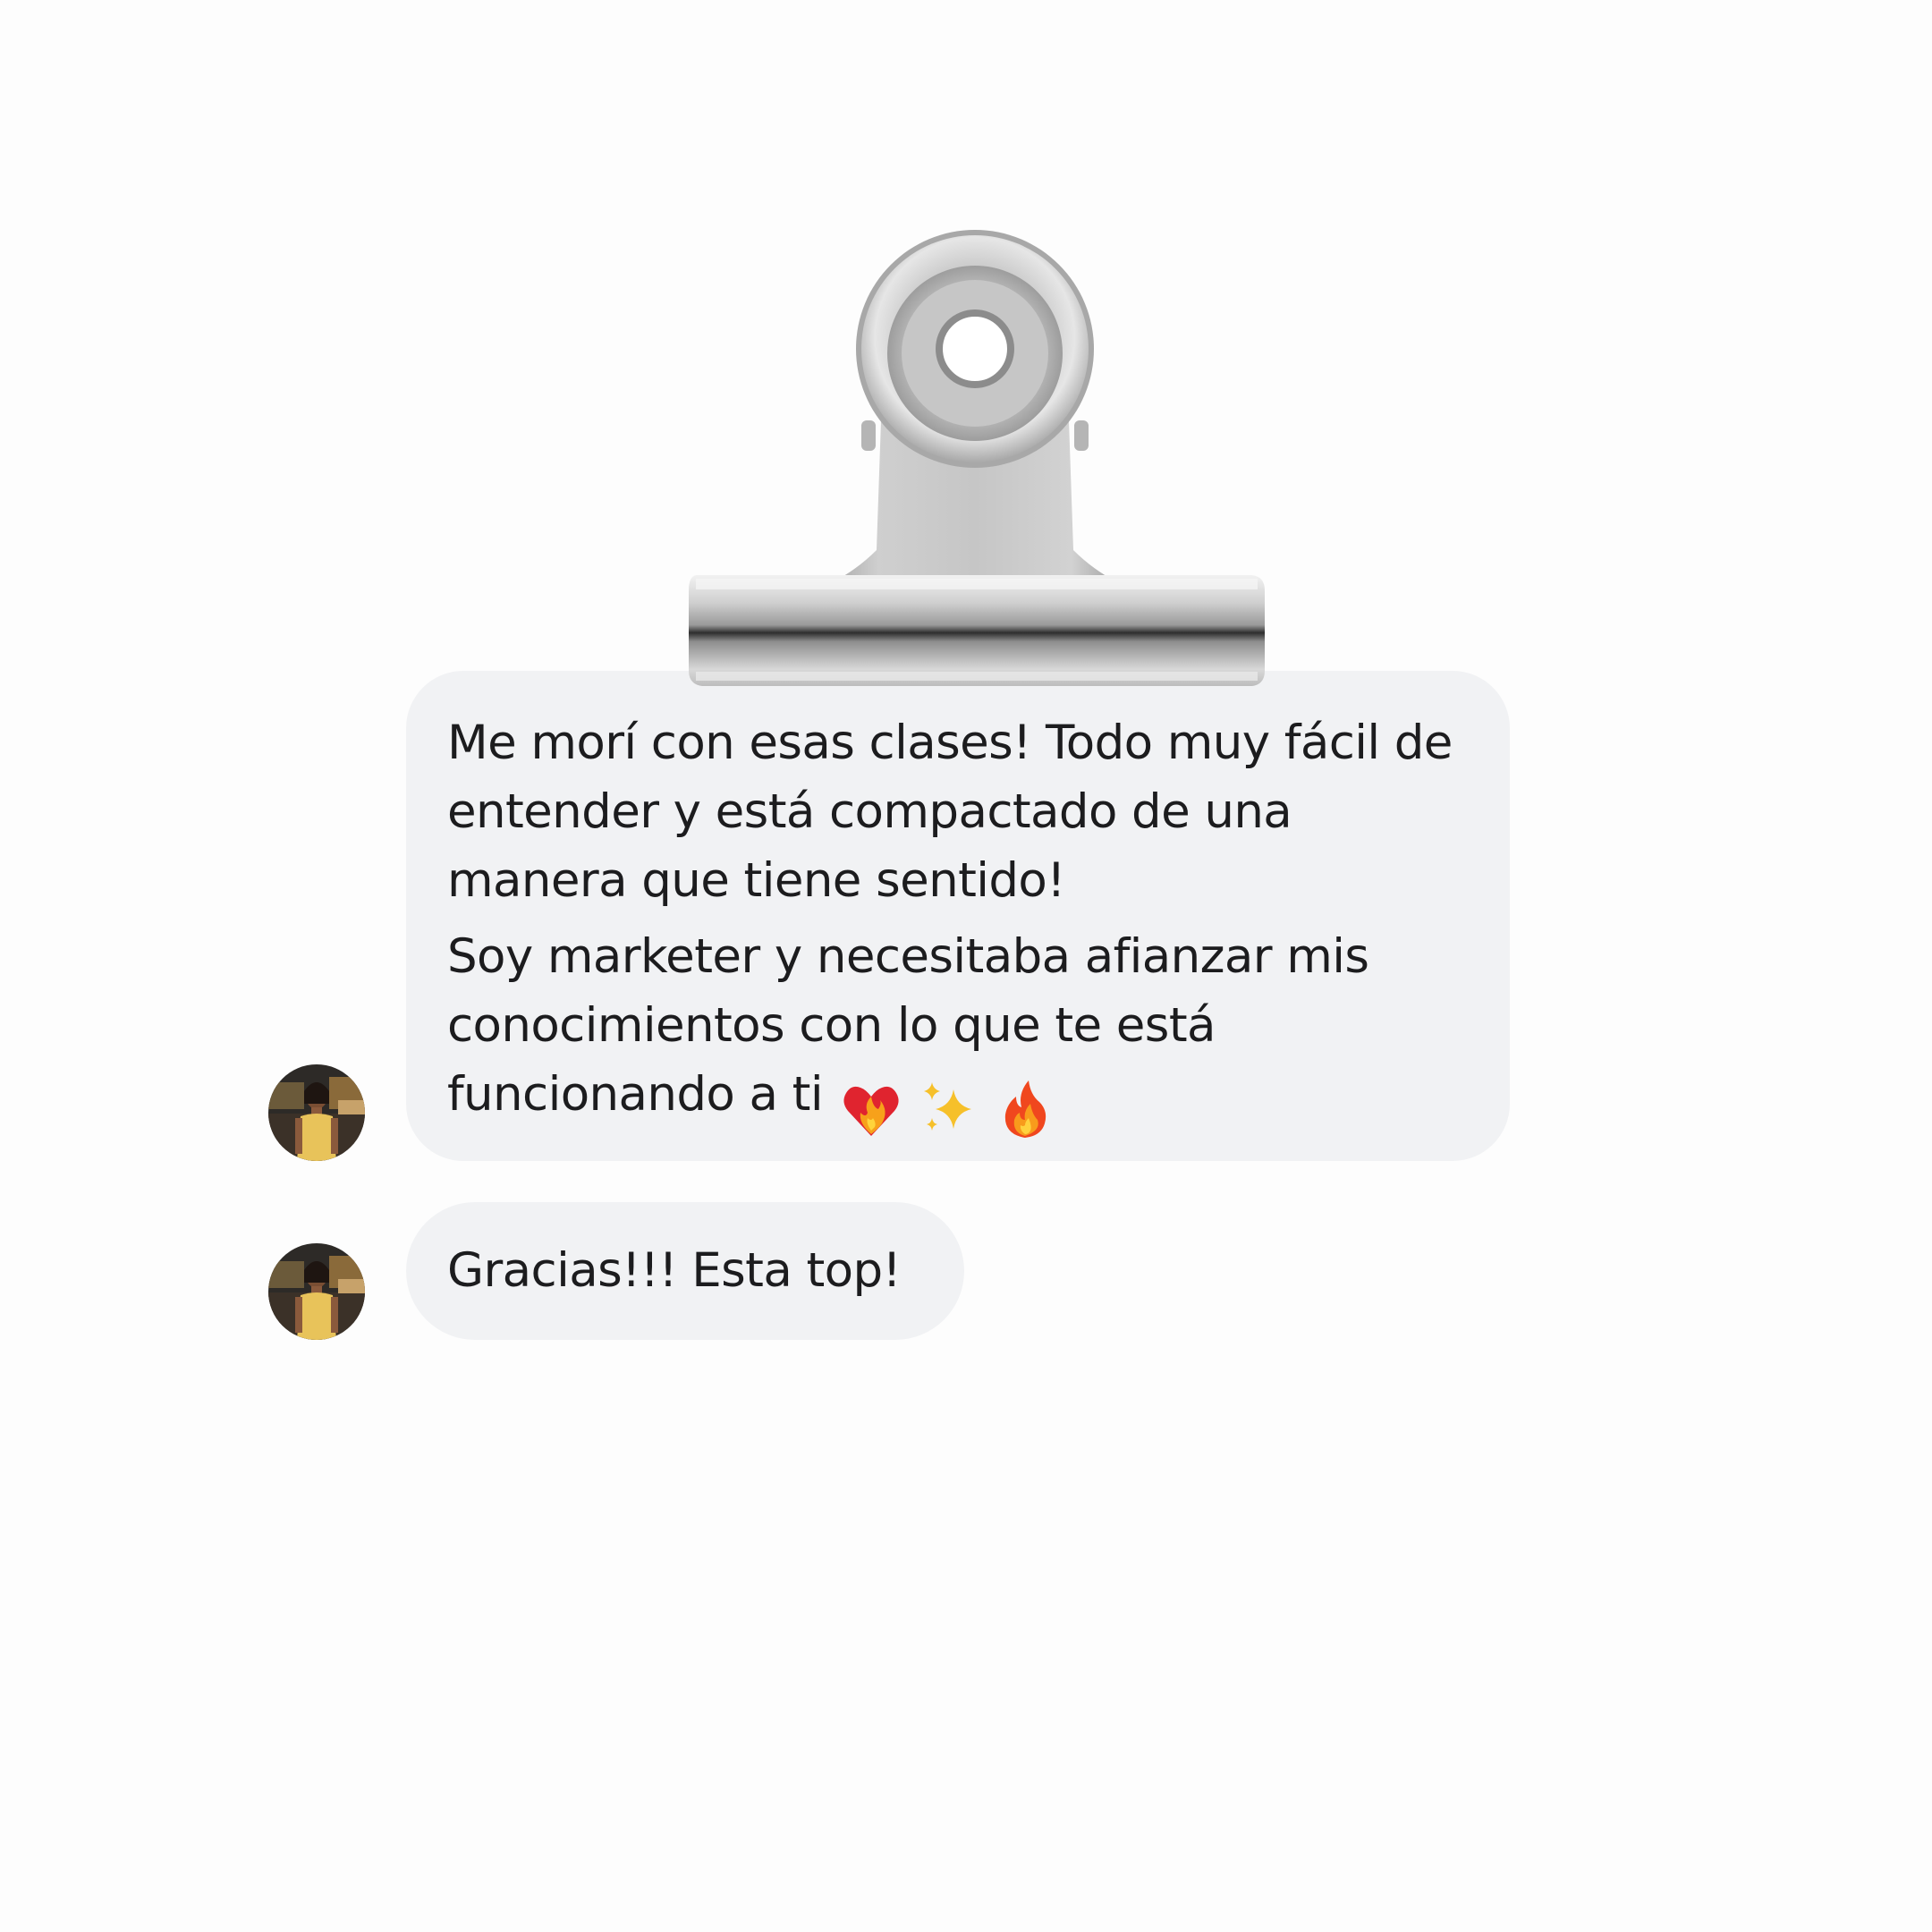 The width and height of the screenshot is (1932, 1932). What do you see at coordinates (871, 1112) in the screenshot?
I see `heart-on-fire-icon` at bounding box center [871, 1112].